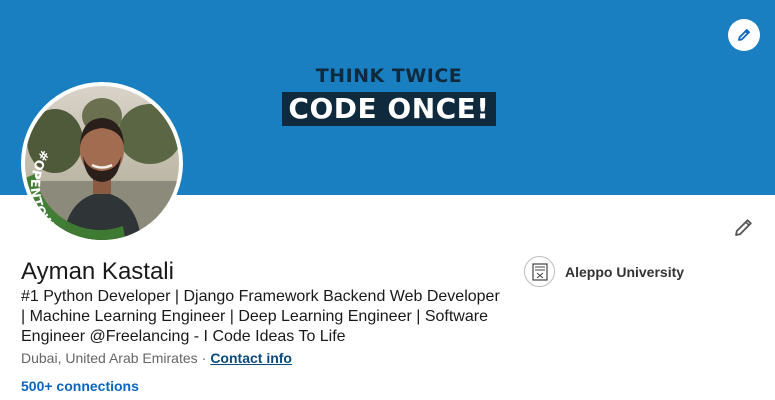 This screenshot has width=775, height=400. What do you see at coordinates (109, 358) in the screenshot?
I see `profile-location: Dubai, United Arab Emirates` at bounding box center [109, 358].